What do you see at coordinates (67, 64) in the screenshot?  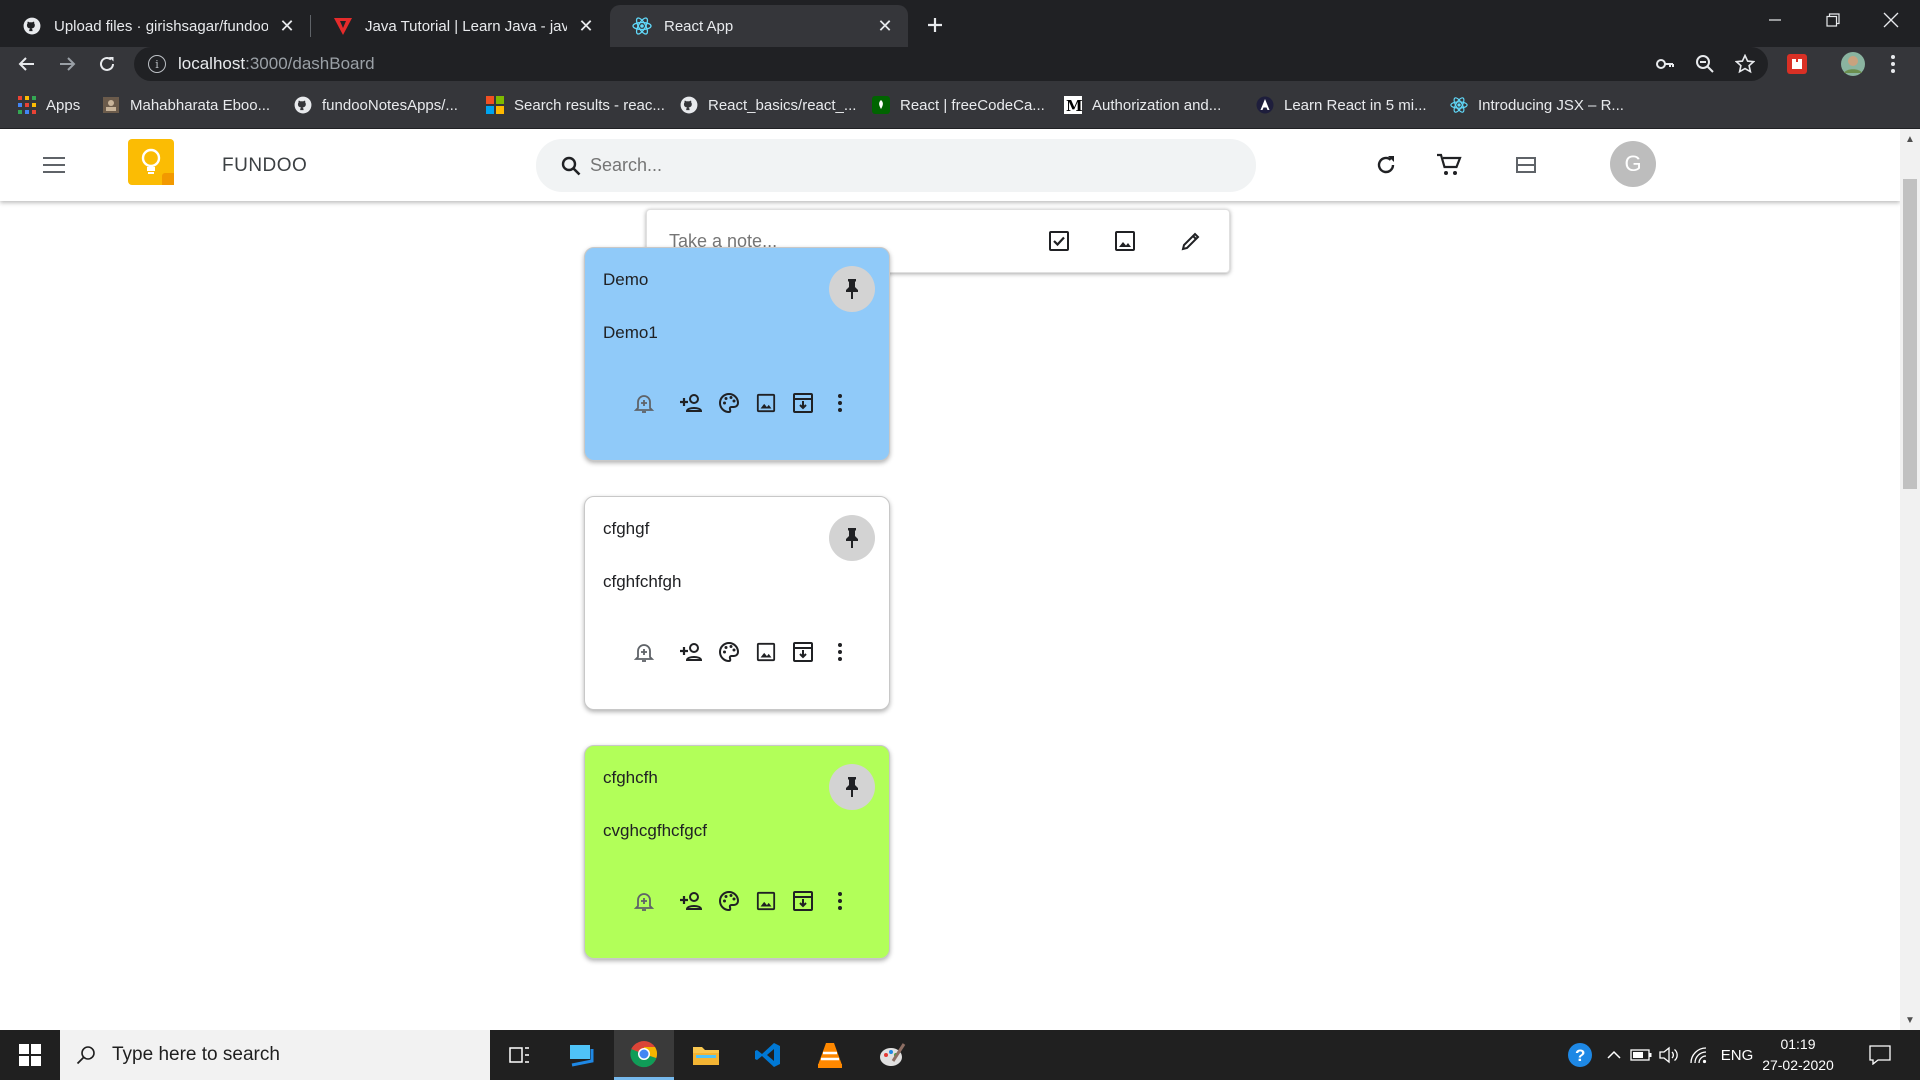 I see `forward-button` at bounding box center [67, 64].